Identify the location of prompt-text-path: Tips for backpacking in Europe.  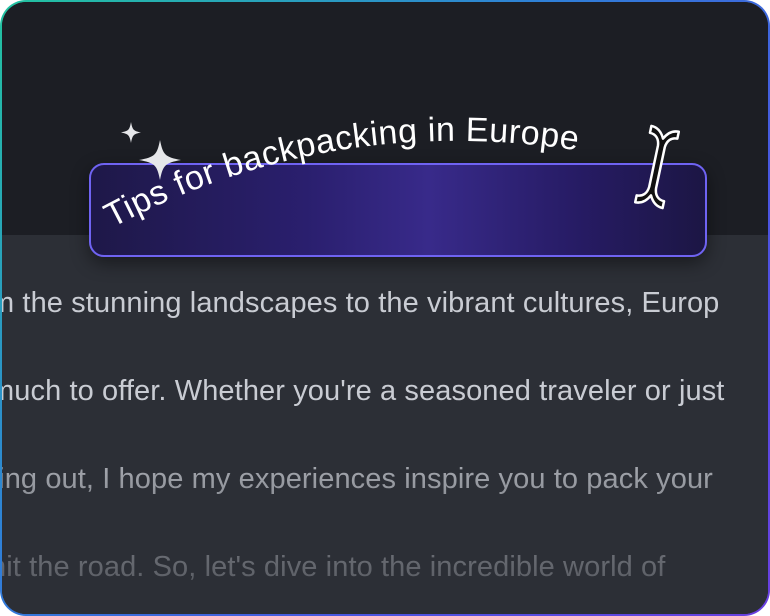
(339, 173).